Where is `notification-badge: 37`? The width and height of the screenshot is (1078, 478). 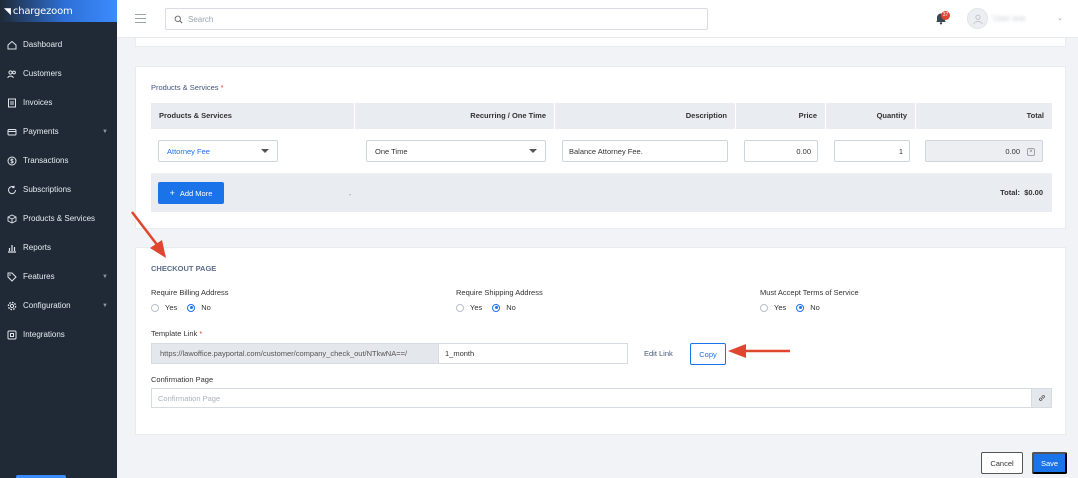
notification-badge: 37 is located at coordinates (945, 15).